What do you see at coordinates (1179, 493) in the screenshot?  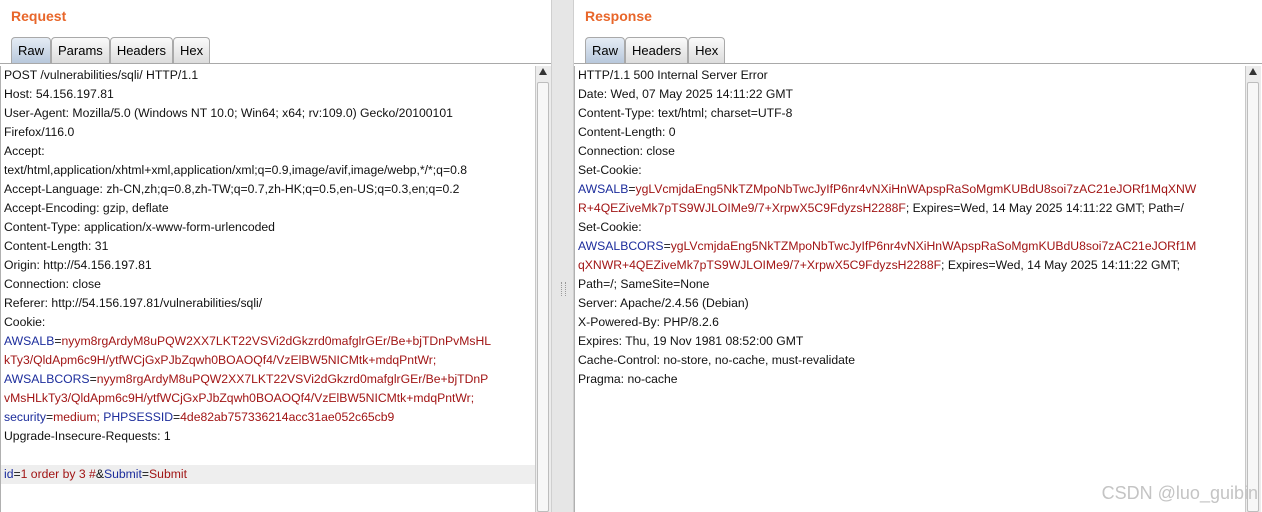 I see `watermark: CSDN @luo_guibin` at bounding box center [1179, 493].